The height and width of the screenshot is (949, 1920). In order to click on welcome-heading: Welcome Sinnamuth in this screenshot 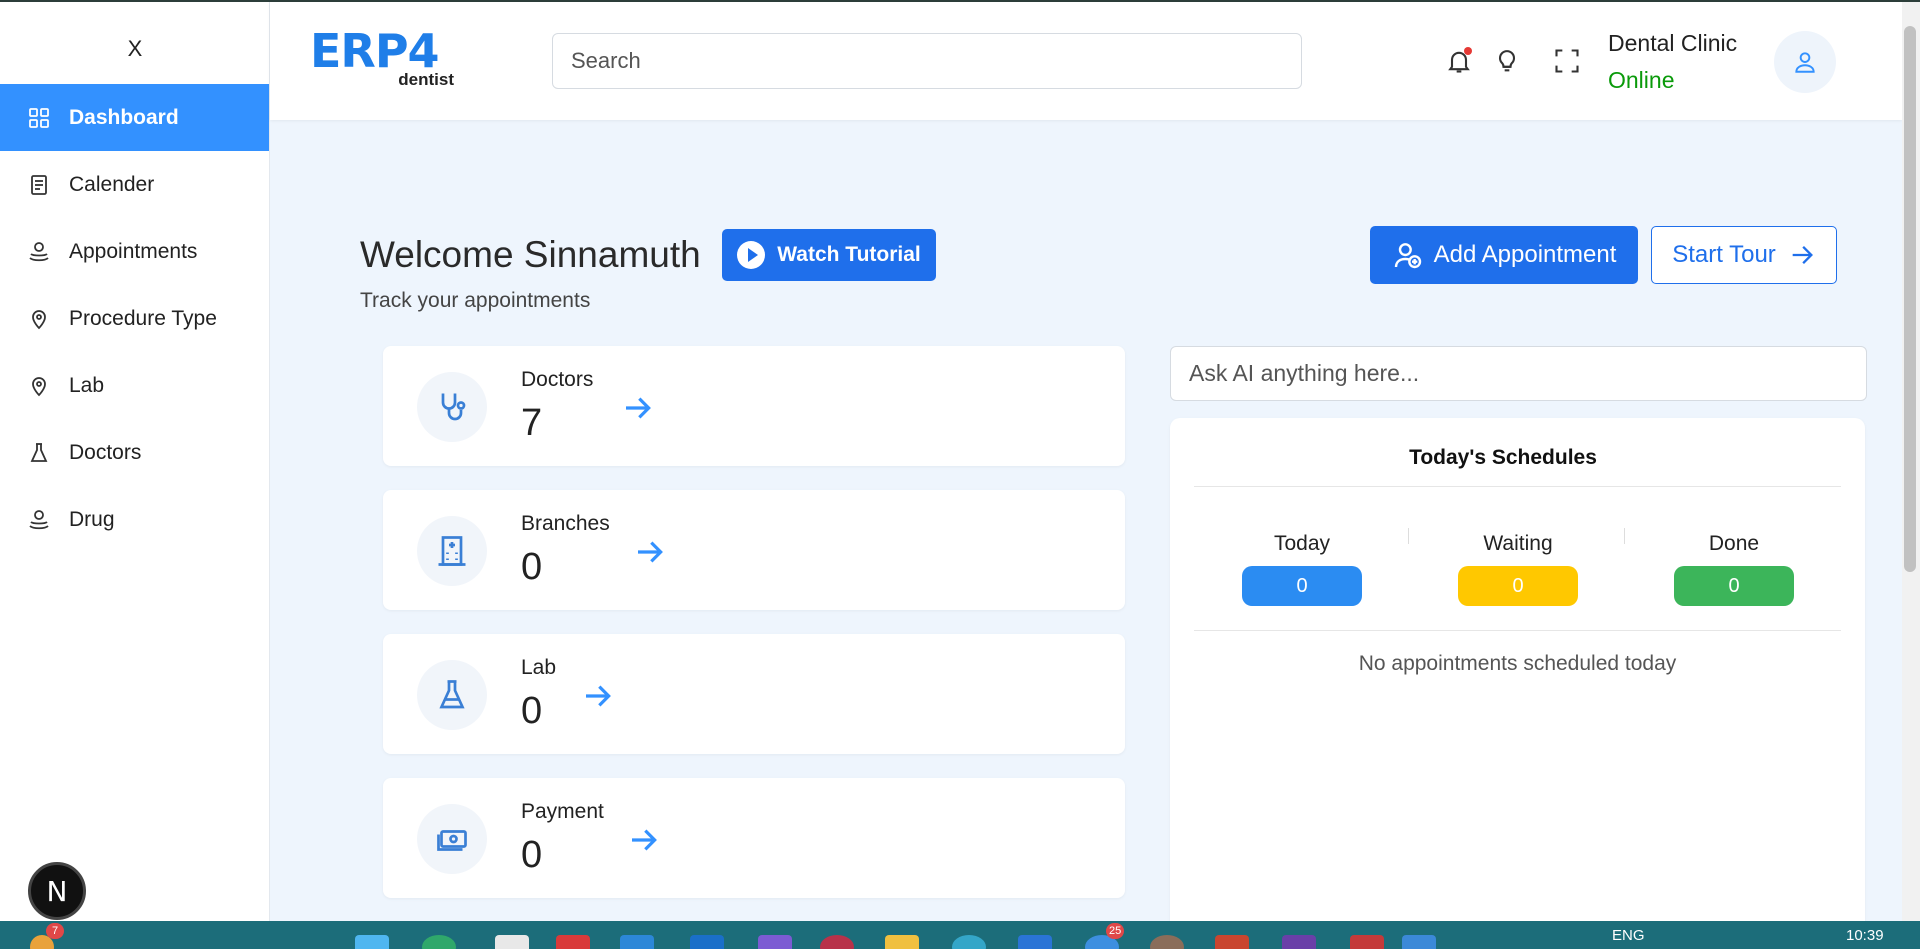, I will do `click(530, 254)`.